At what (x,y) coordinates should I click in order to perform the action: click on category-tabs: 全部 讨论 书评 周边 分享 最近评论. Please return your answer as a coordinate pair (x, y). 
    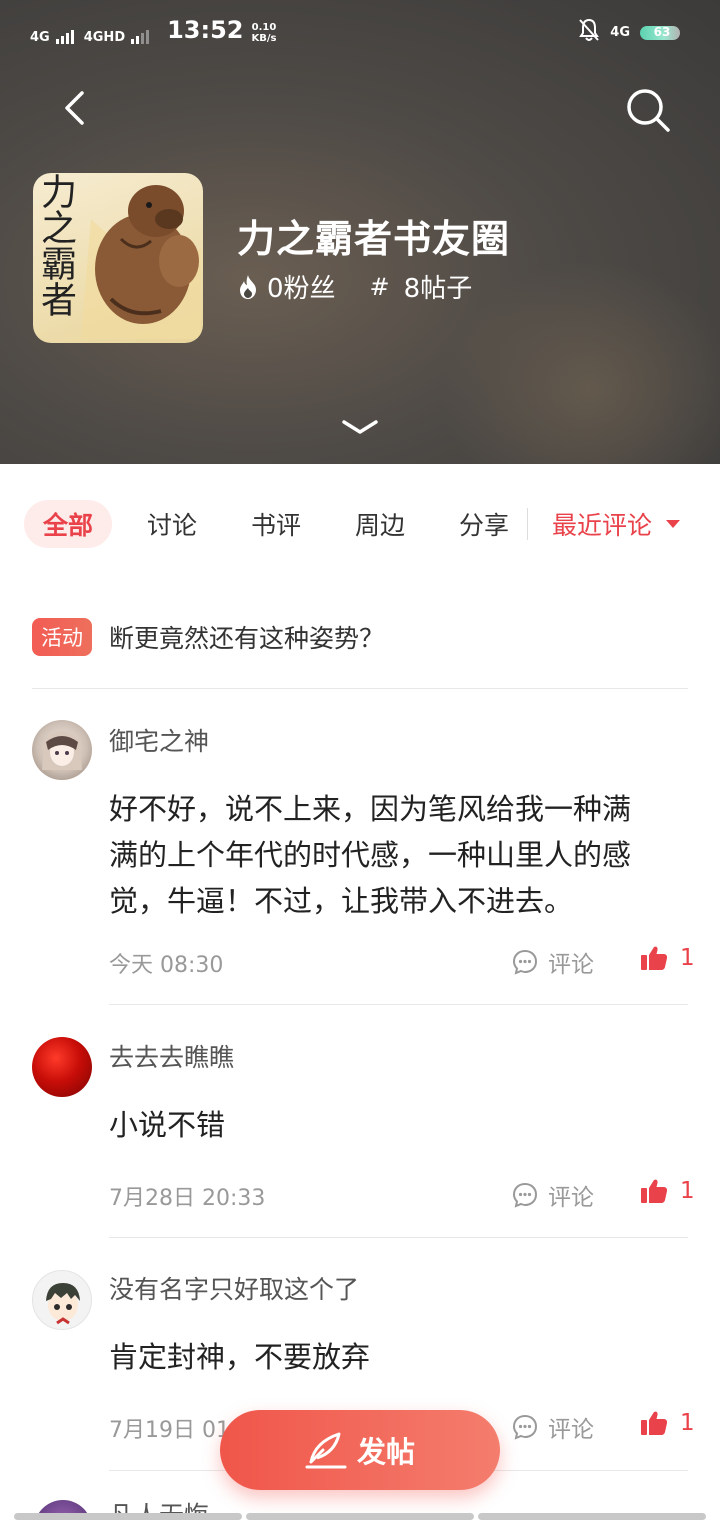
    Looking at the image, I should click on (360, 524).